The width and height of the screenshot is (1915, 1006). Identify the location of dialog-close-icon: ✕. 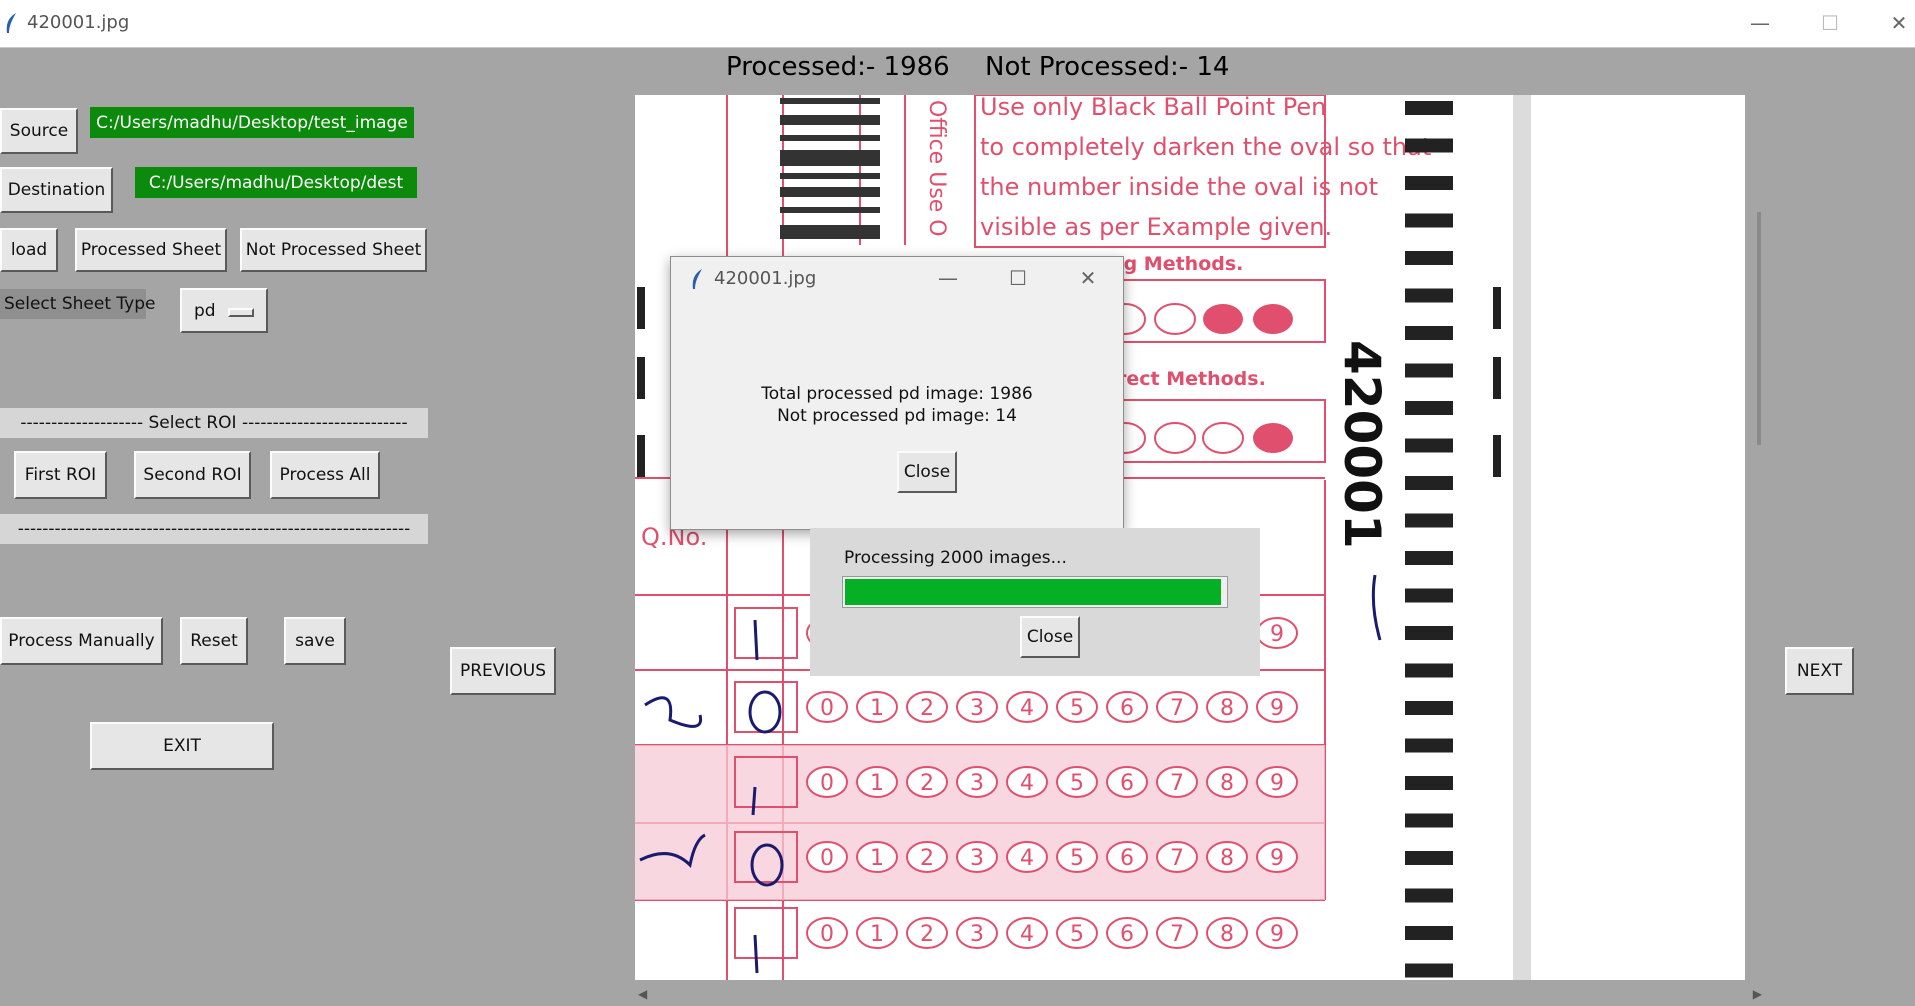
(1088, 278).